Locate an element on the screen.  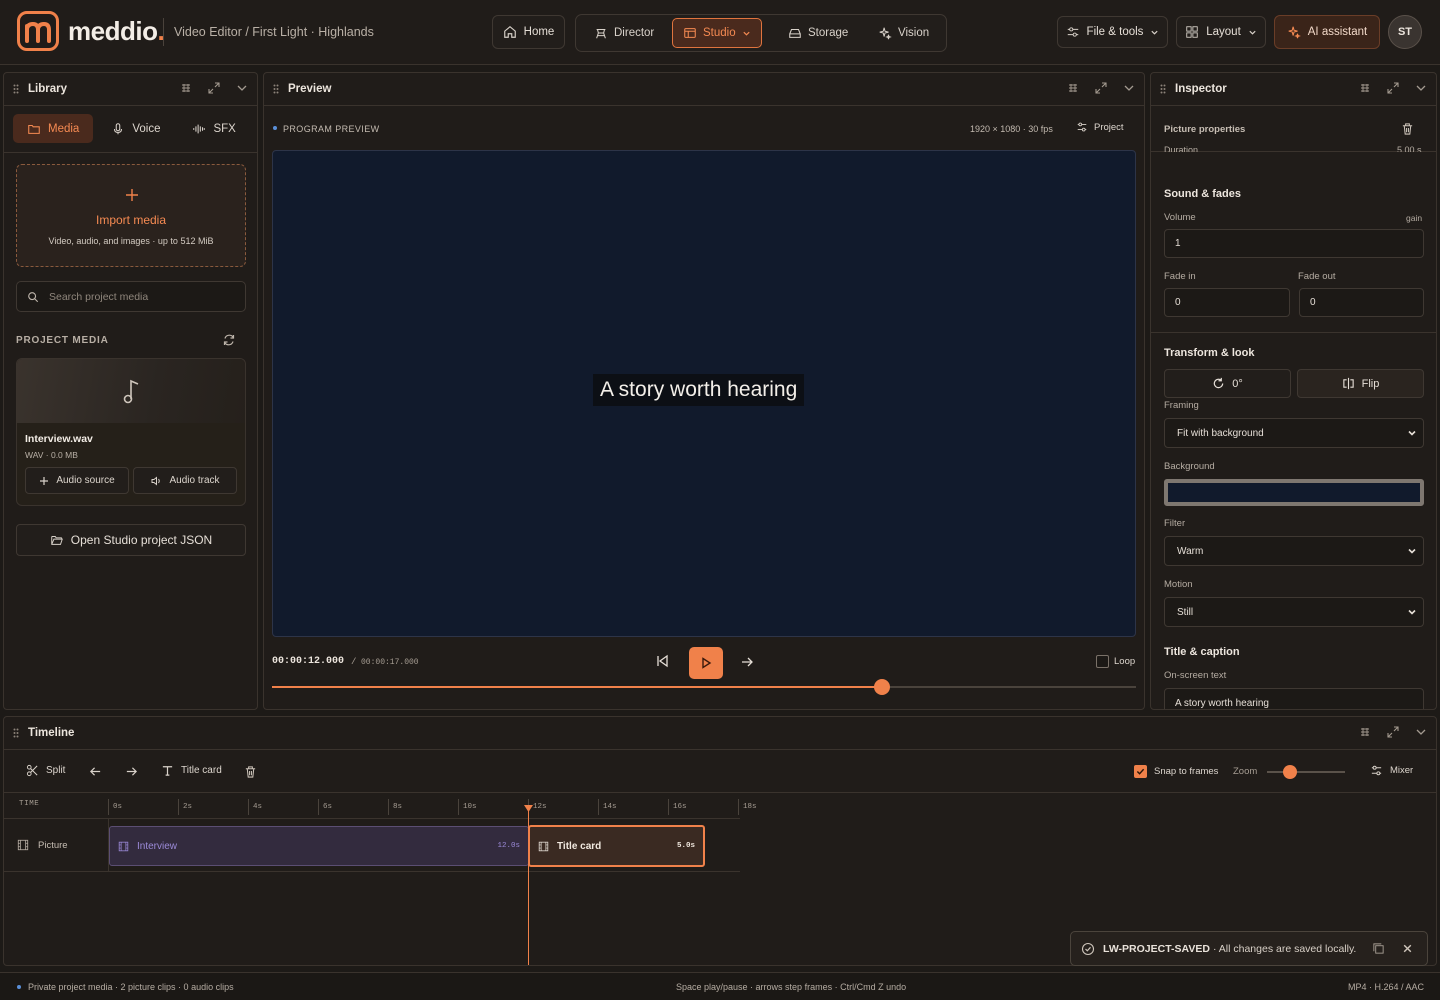
film-icon is located at coordinates (543, 846).